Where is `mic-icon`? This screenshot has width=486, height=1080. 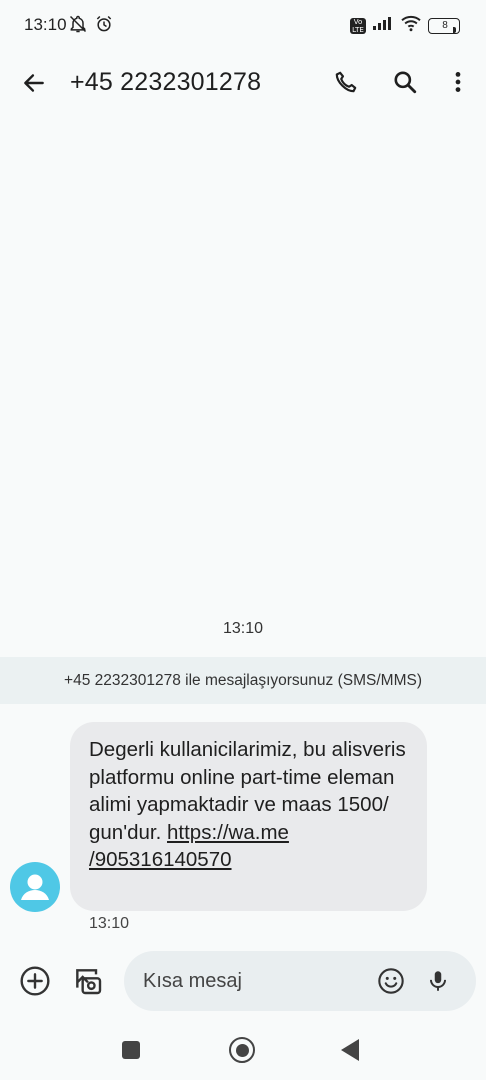
mic-icon is located at coordinates (438, 981).